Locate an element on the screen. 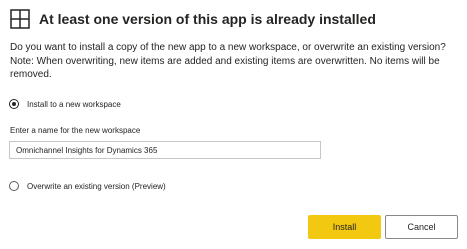  workspace-name-label: Enter a name for the new workspace is located at coordinates (75, 130).